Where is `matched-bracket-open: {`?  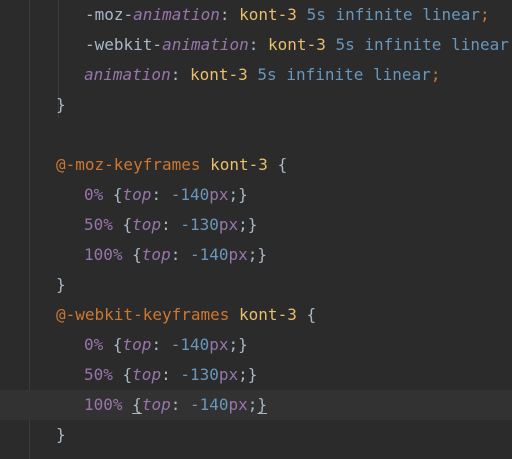 matched-bracket-open: { is located at coordinates (137, 404).